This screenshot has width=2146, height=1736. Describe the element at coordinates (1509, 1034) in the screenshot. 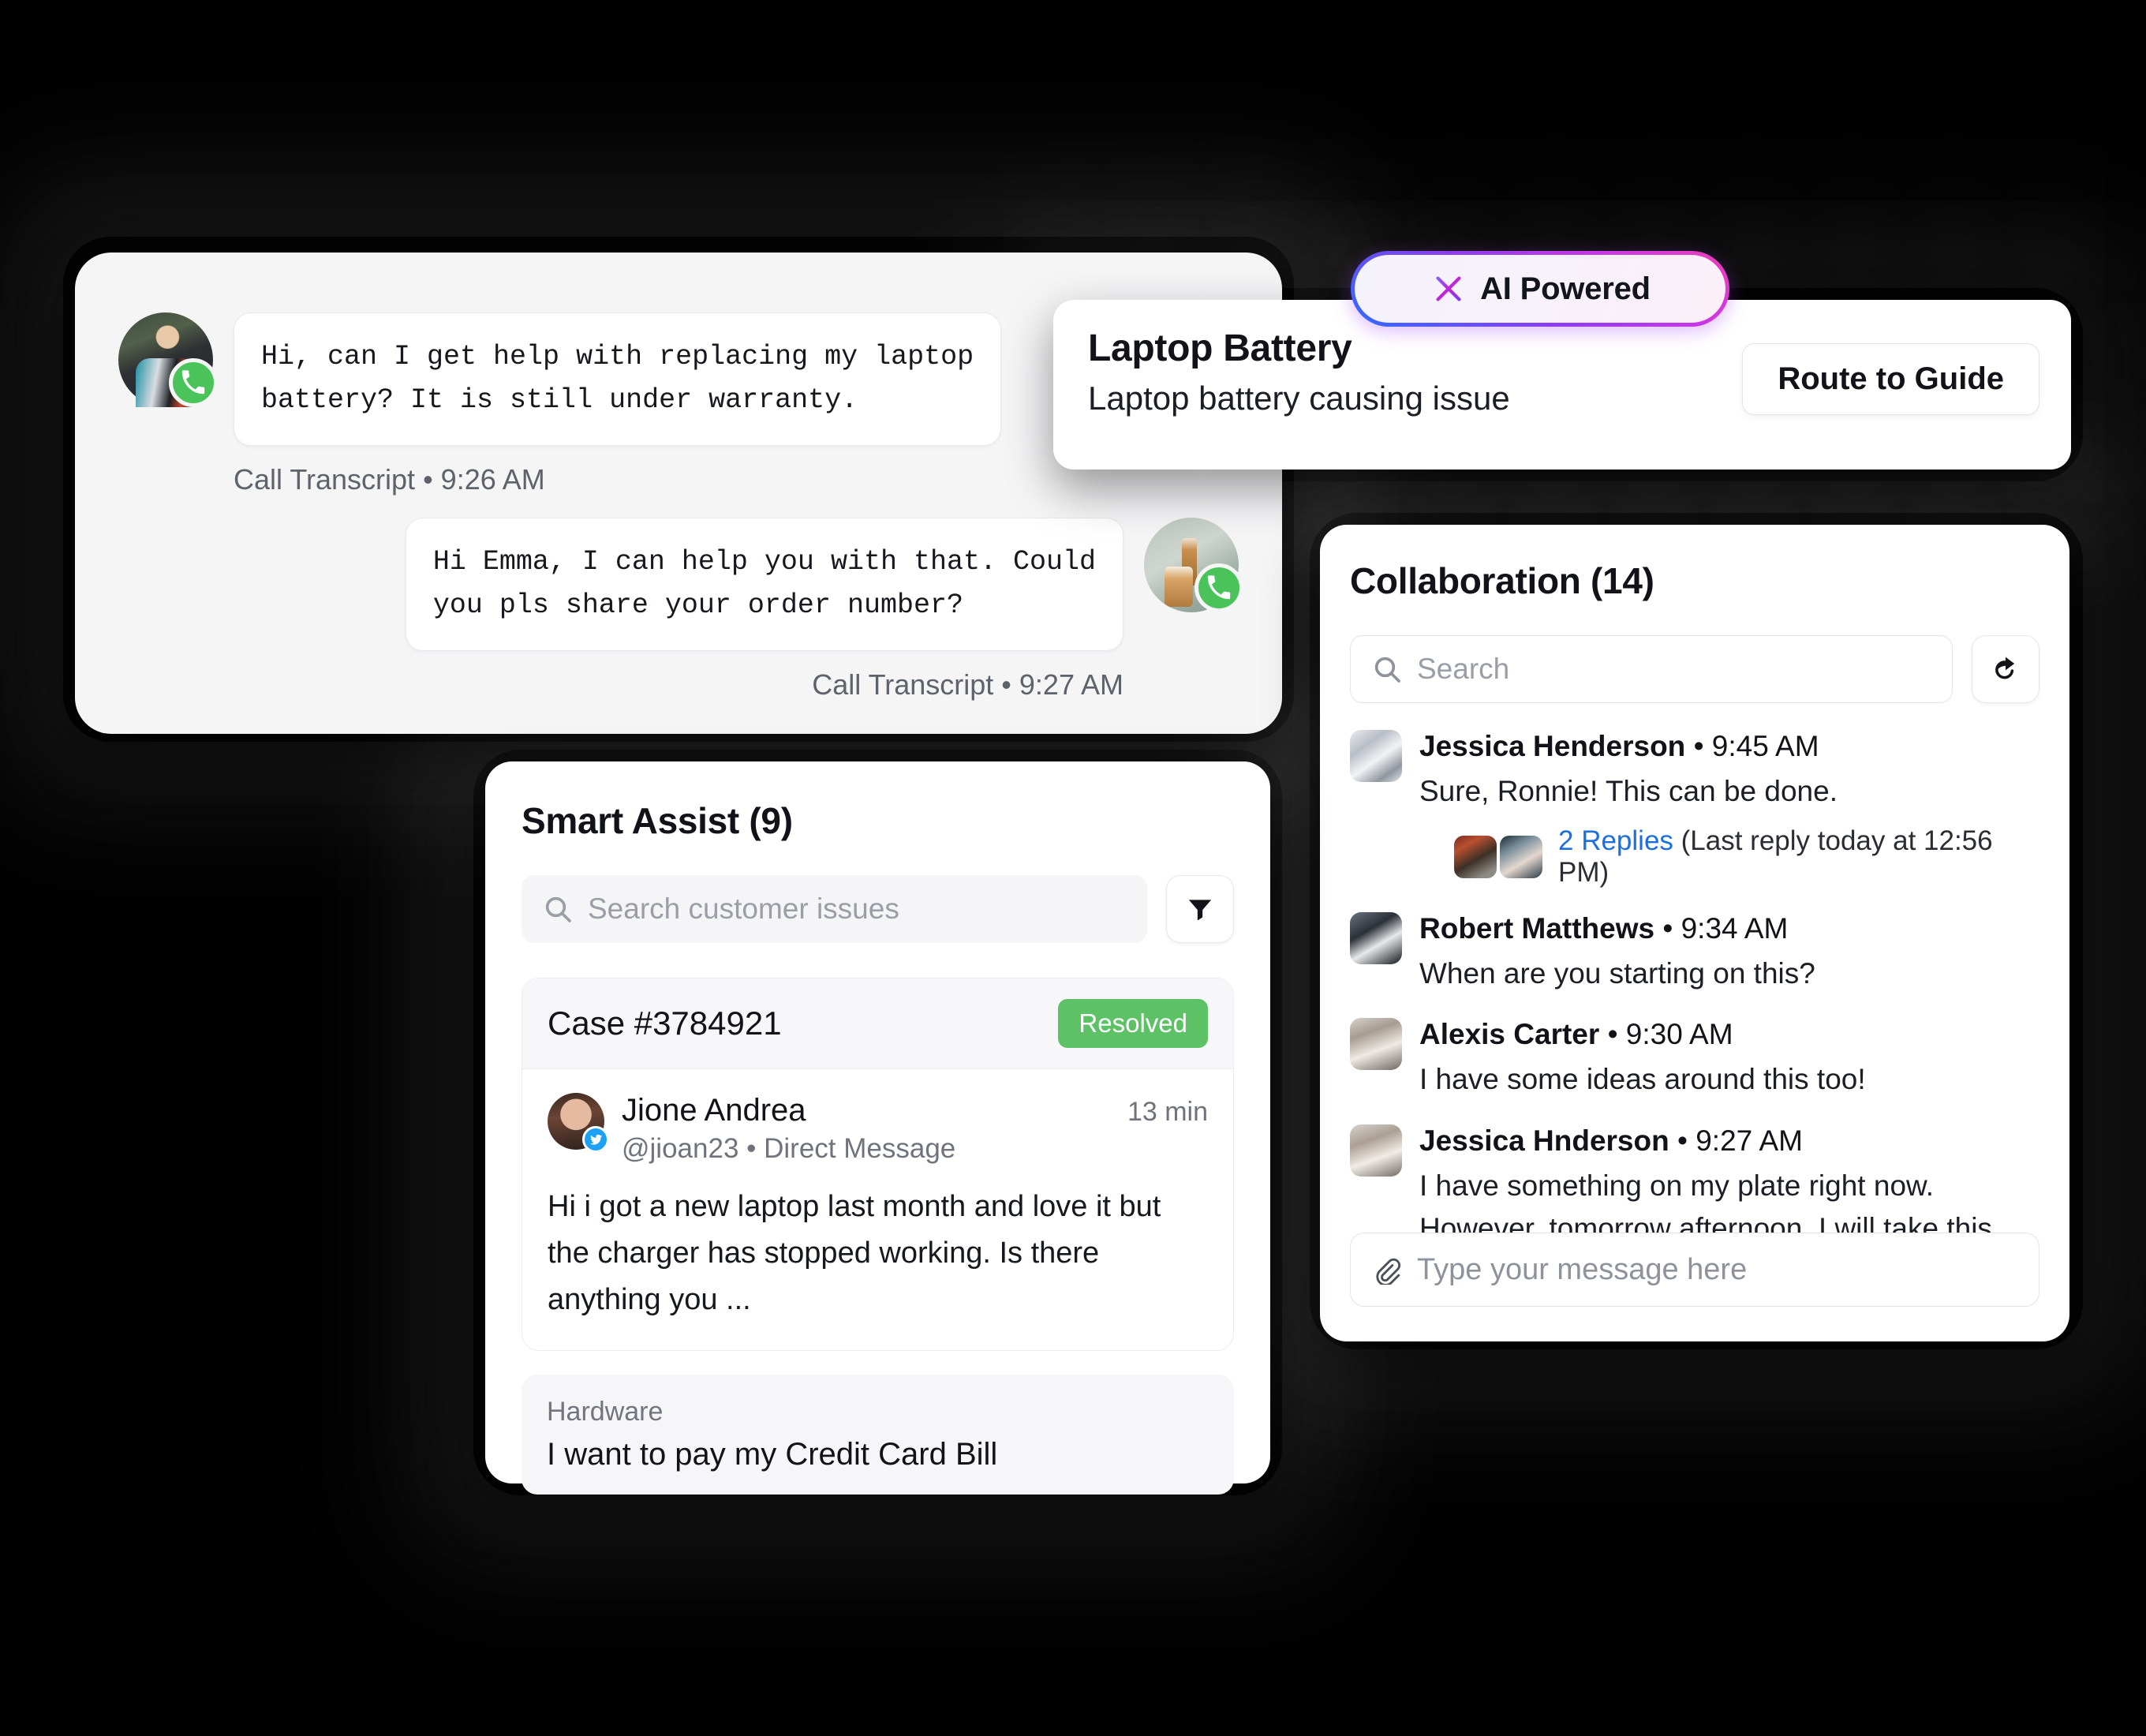

I see `message-author-name: Alexis Carter` at that location.